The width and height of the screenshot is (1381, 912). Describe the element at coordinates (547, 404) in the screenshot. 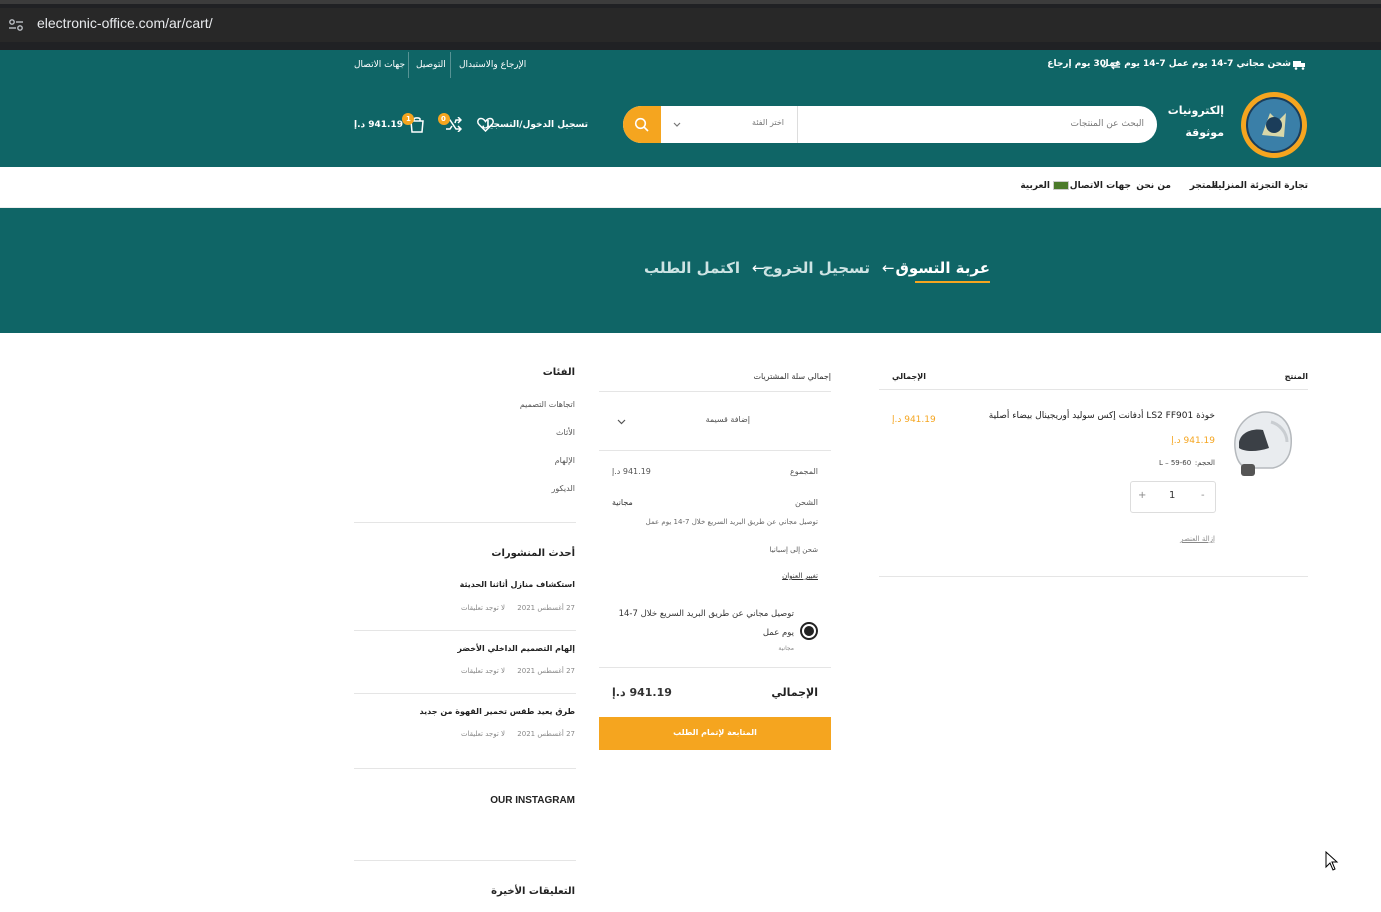

I see `category-link: اتجاهات التصميم` at that location.